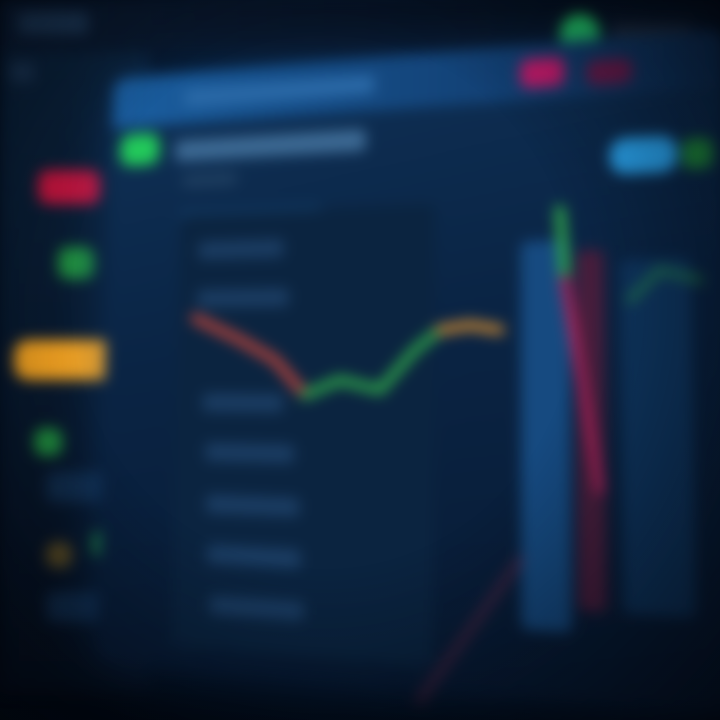 Image resolution: width=720 pixels, height=720 pixels. What do you see at coordinates (582, 385) in the screenshot?
I see `chart-candle-red` at bounding box center [582, 385].